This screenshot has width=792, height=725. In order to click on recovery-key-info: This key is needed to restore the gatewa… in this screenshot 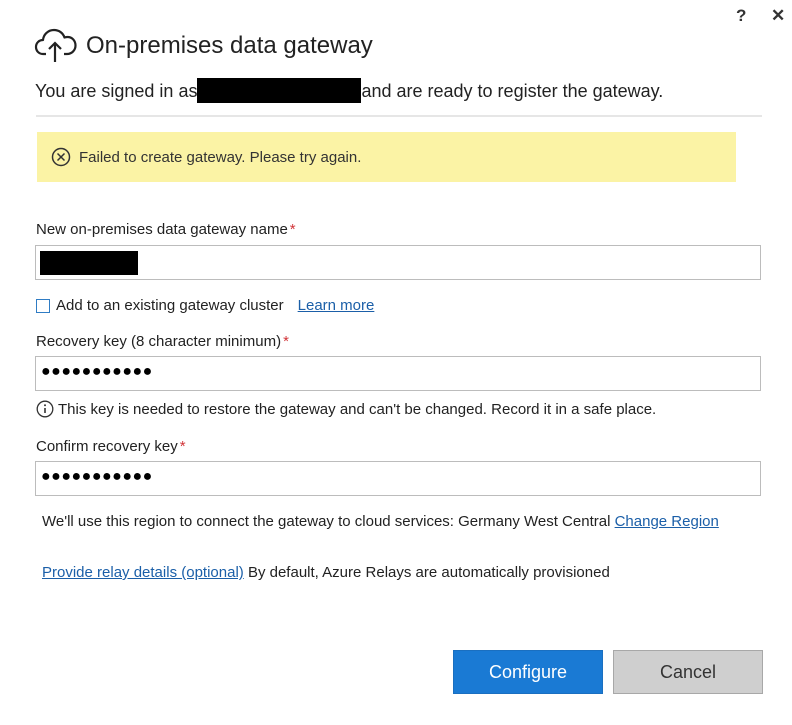, I will do `click(346, 409)`.